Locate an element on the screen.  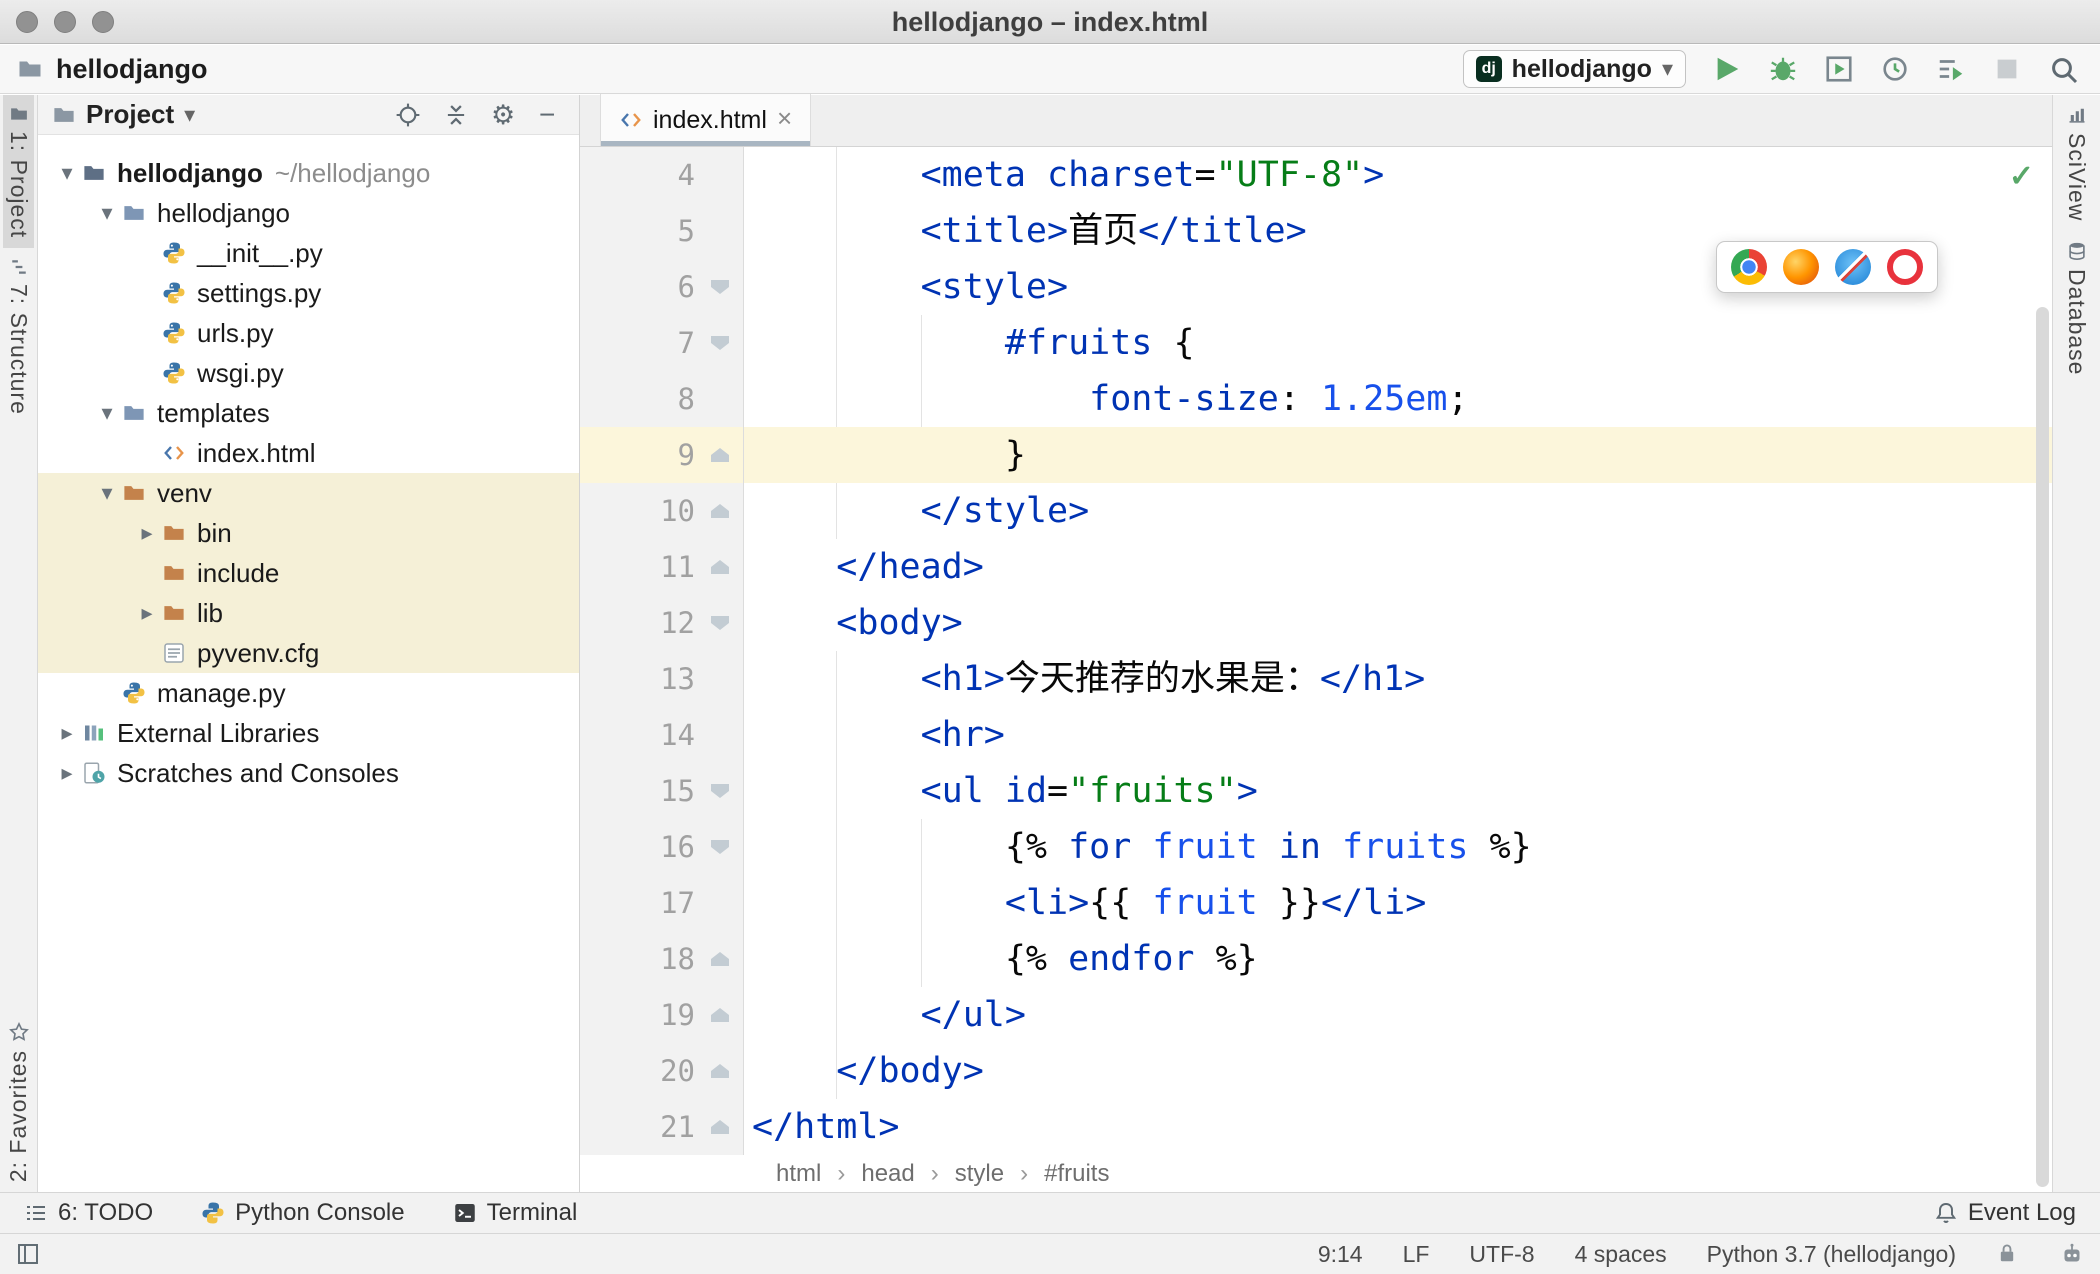
tree-item-manage-py: manage.py is located at coordinates (308, 693).